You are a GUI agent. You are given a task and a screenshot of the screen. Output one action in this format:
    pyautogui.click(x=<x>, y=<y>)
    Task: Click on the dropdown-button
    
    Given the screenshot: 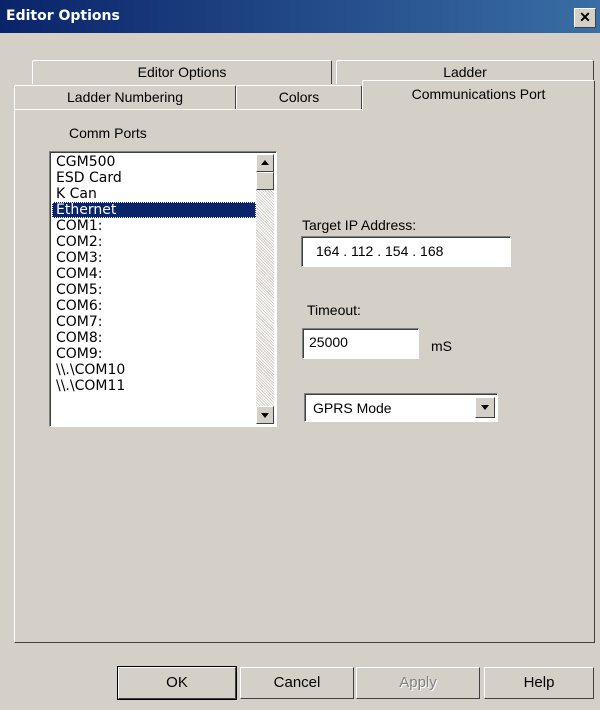 What is the action you would take?
    pyautogui.click(x=485, y=407)
    